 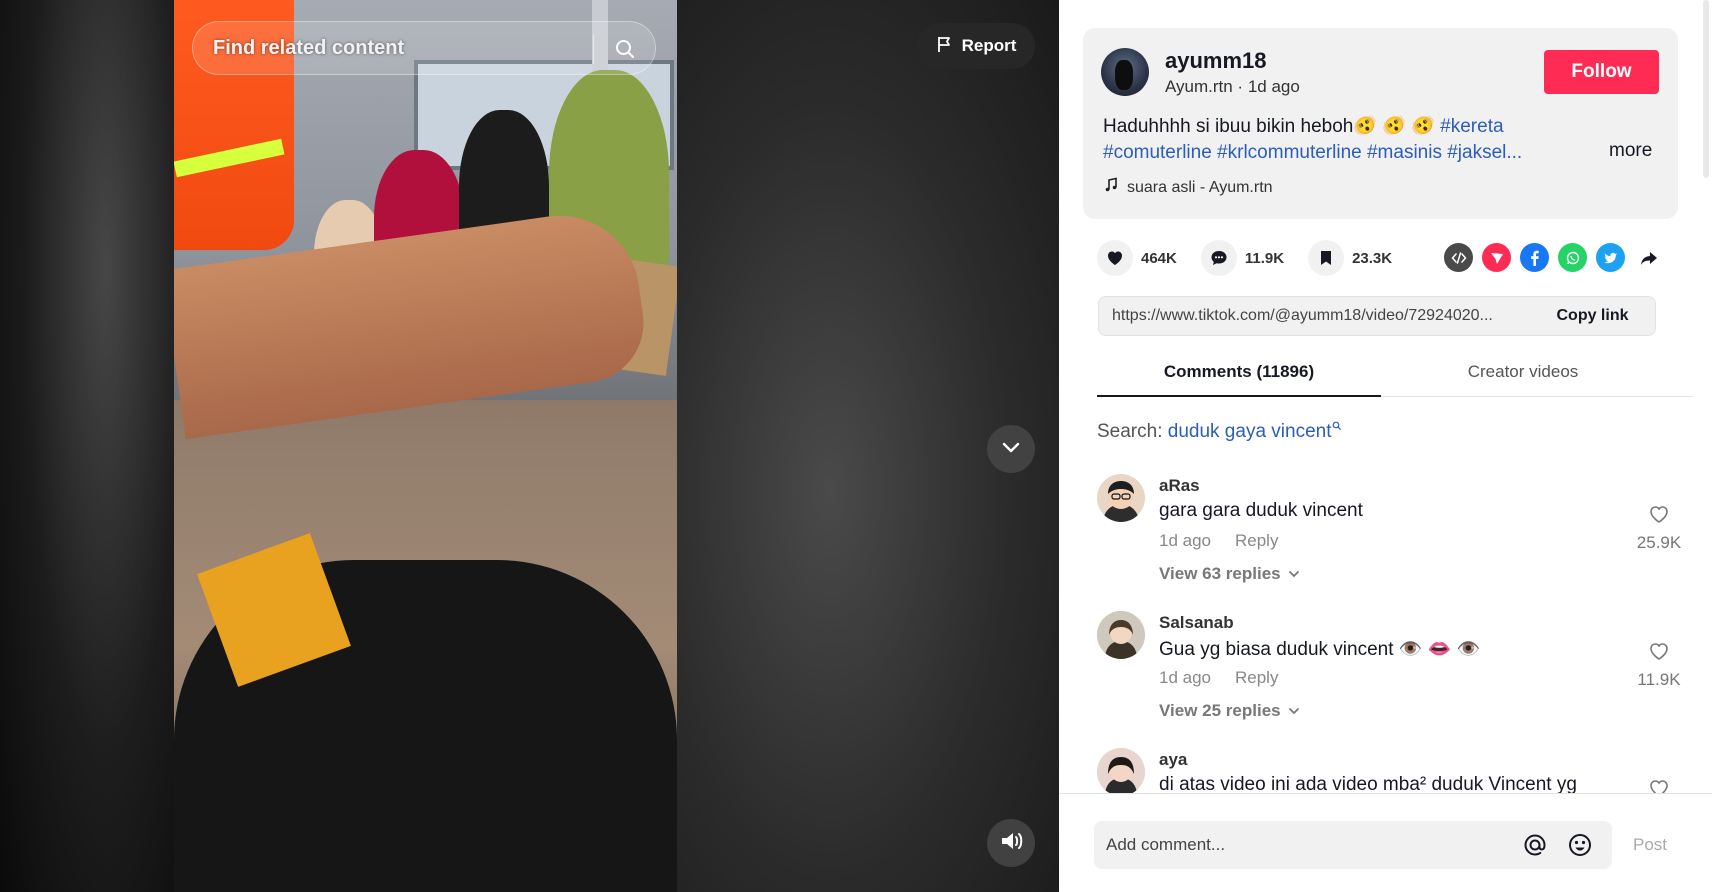 What do you see at coordinates (1659, 664) in the screenshot?
I see `comment-like-button: 11.9K` at bounding box center [1659, 664].